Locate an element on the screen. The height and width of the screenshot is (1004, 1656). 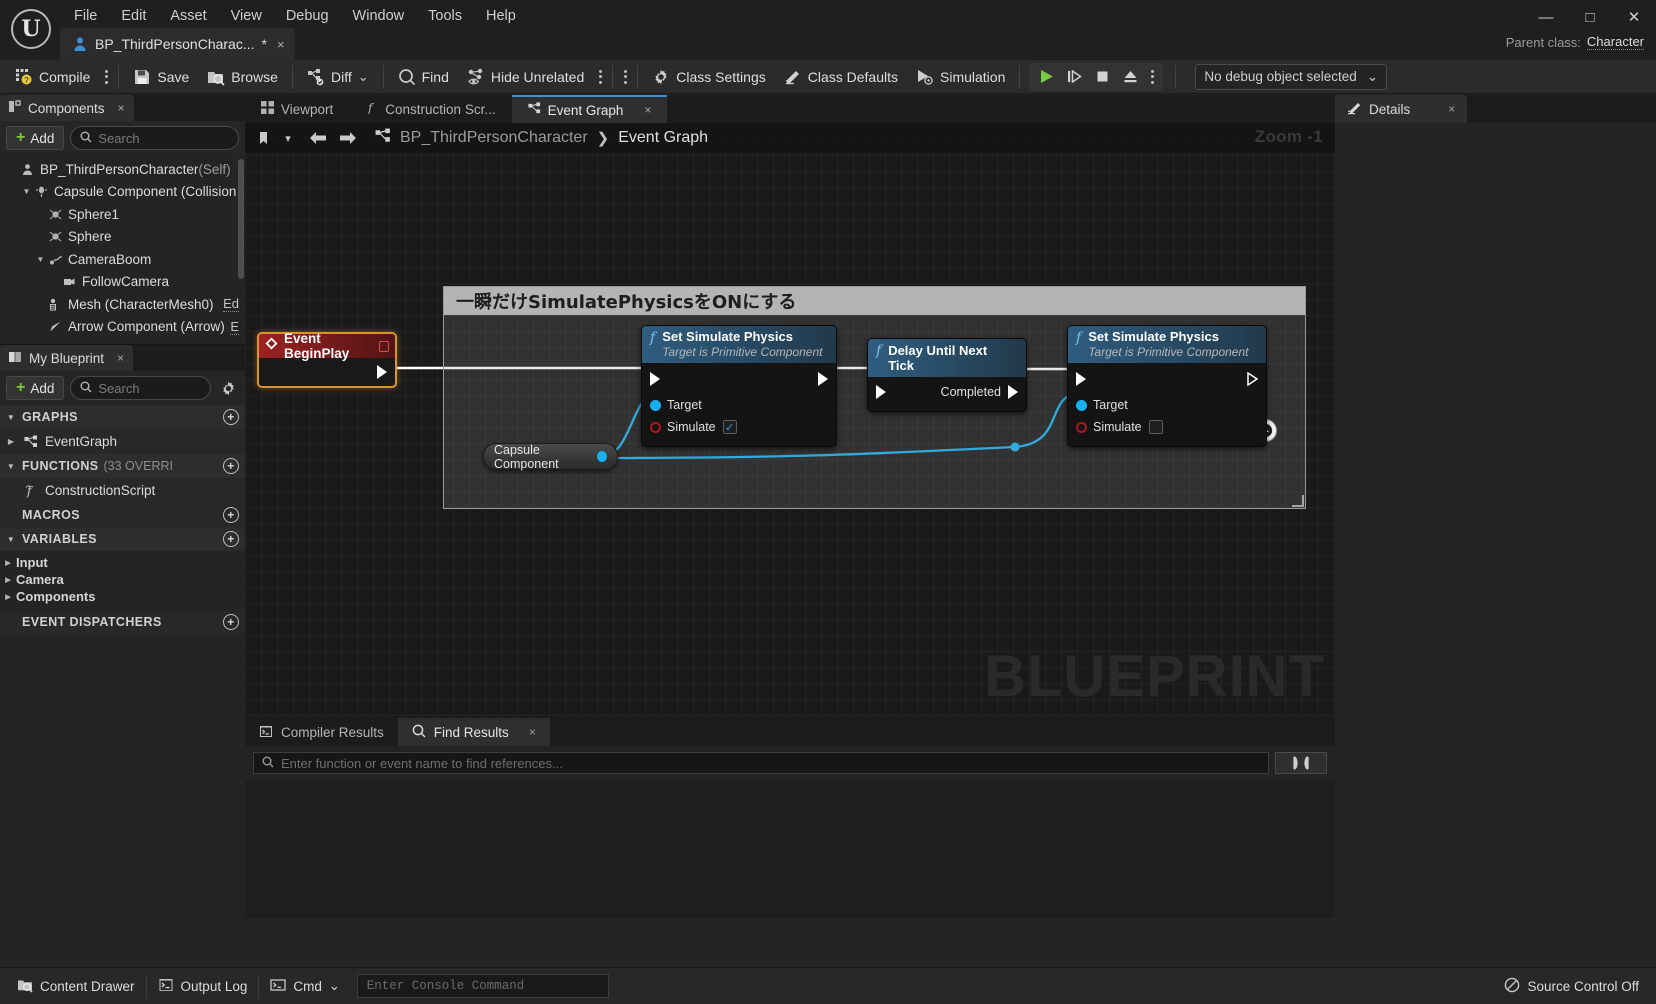
asset-tab-close-icon: × is located at coordinates (281, 44).